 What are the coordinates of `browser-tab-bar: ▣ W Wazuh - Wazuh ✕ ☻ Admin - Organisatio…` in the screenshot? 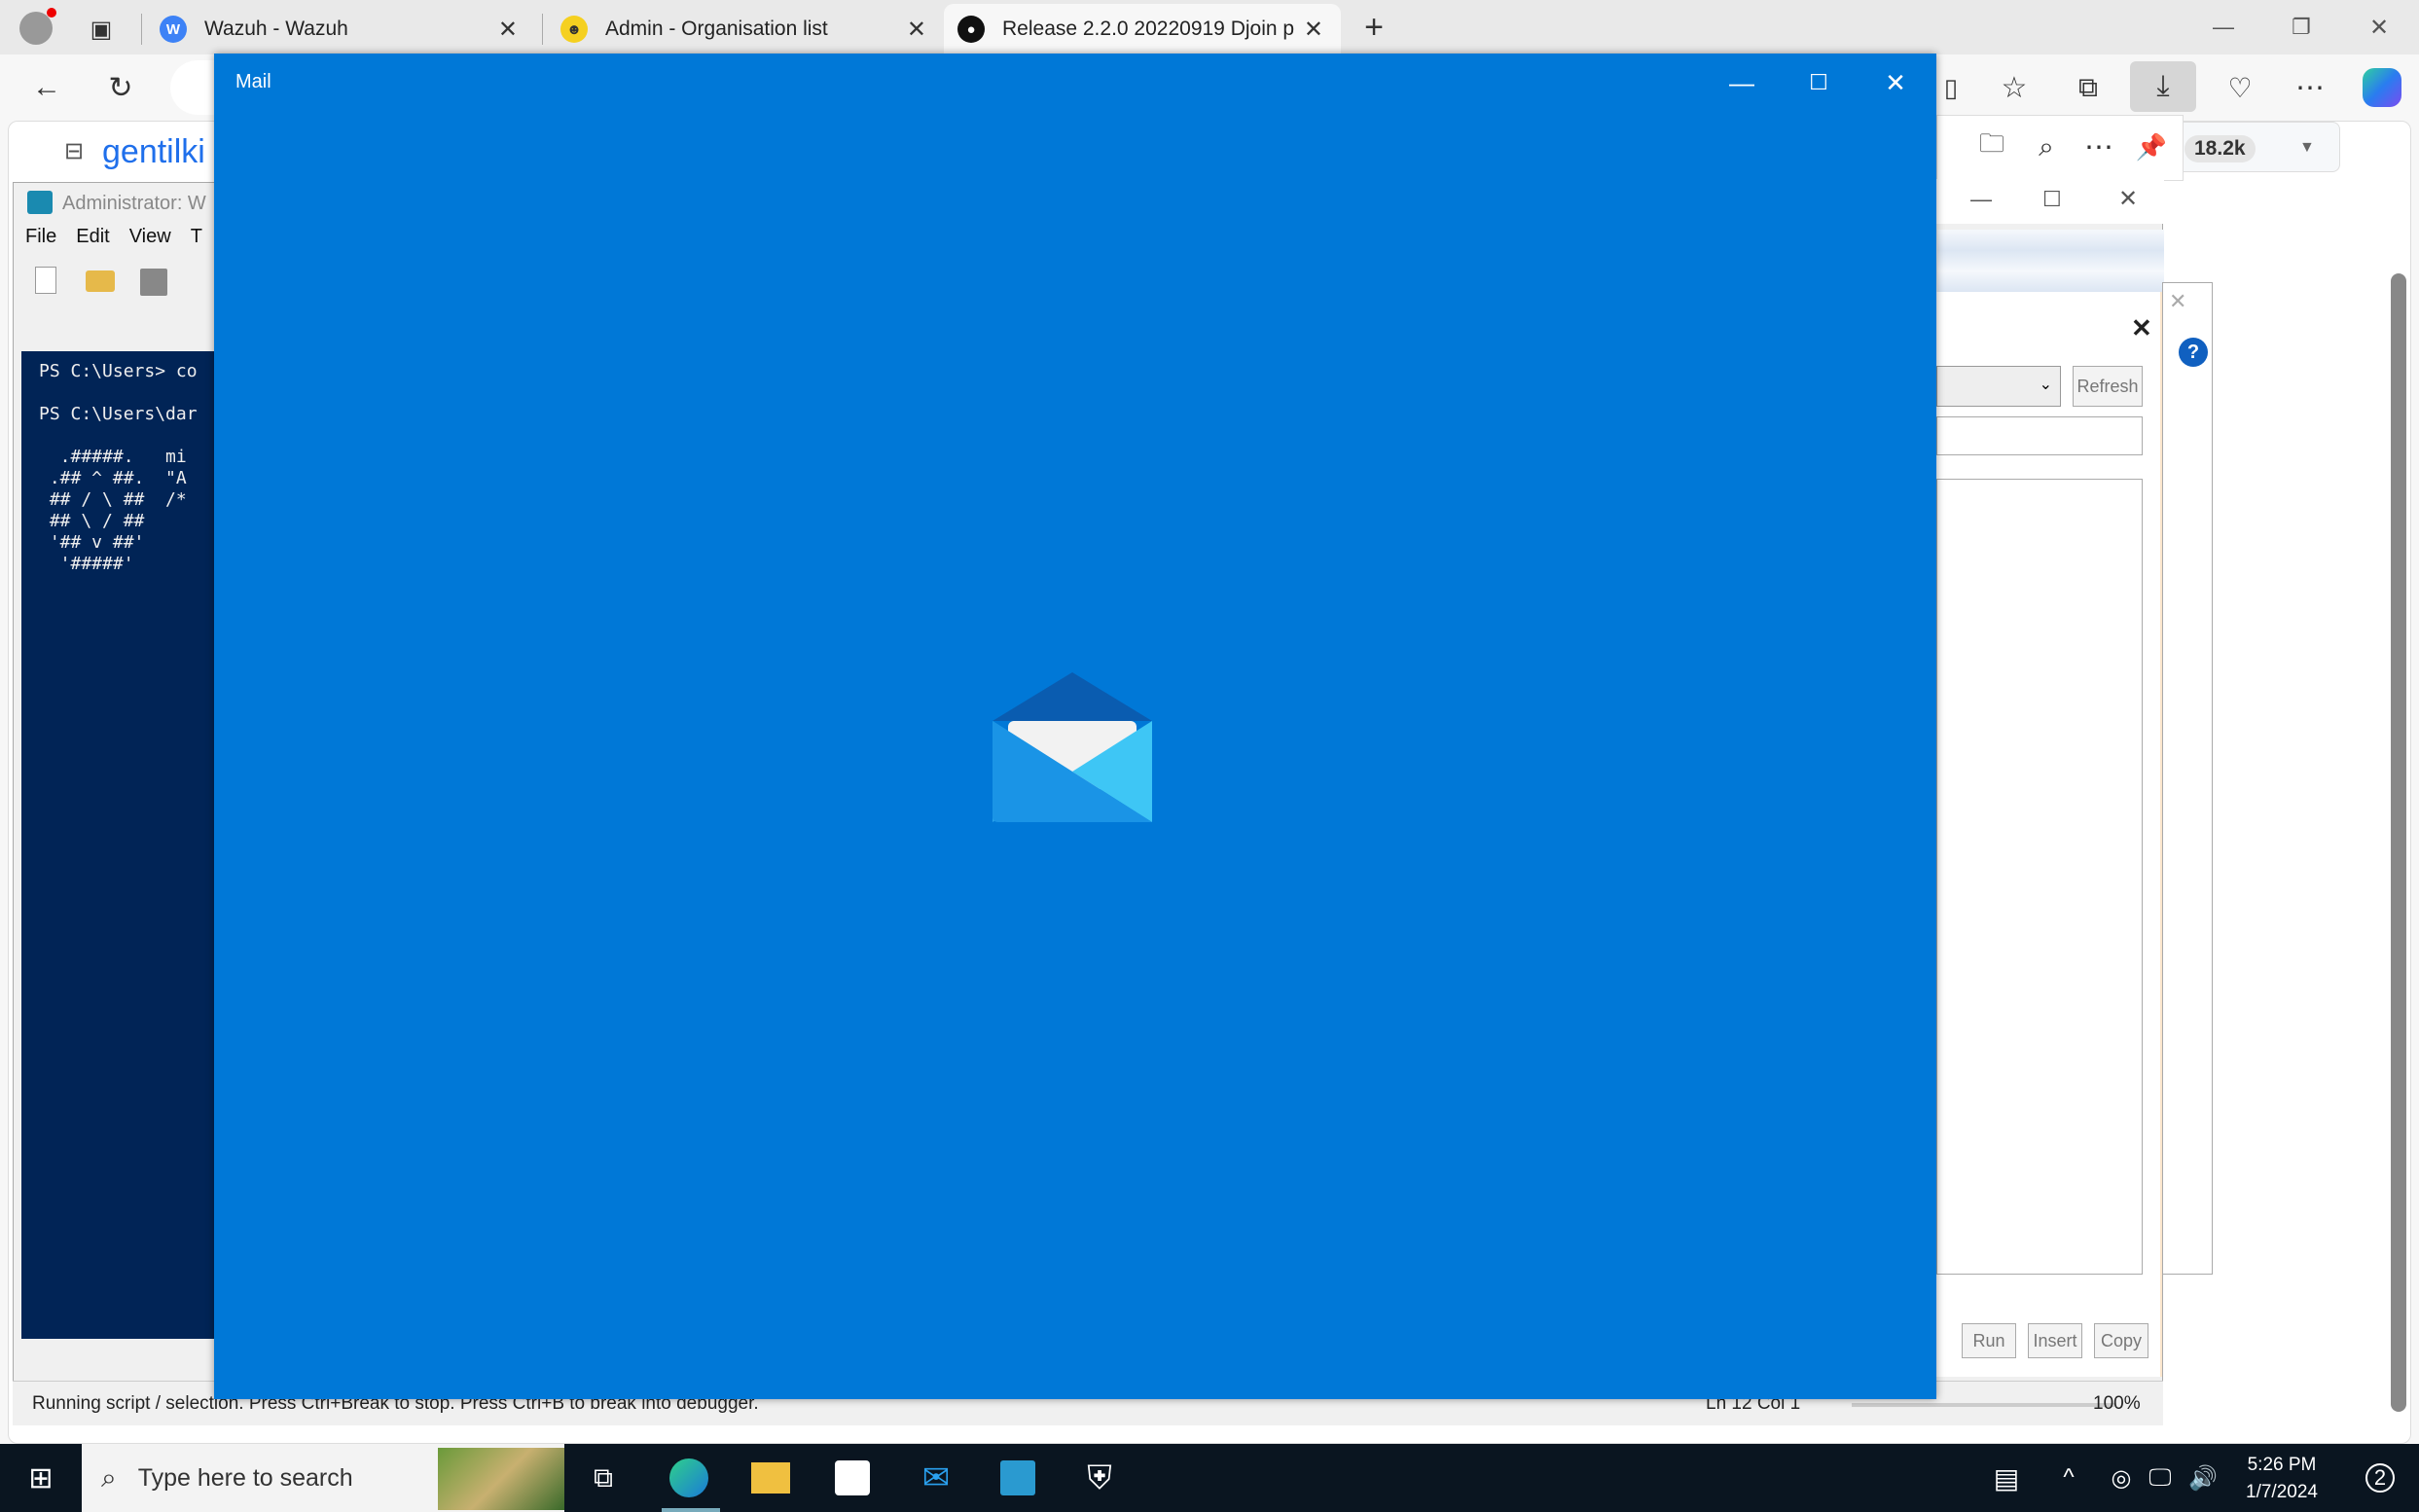 It's located at (1209, 27).